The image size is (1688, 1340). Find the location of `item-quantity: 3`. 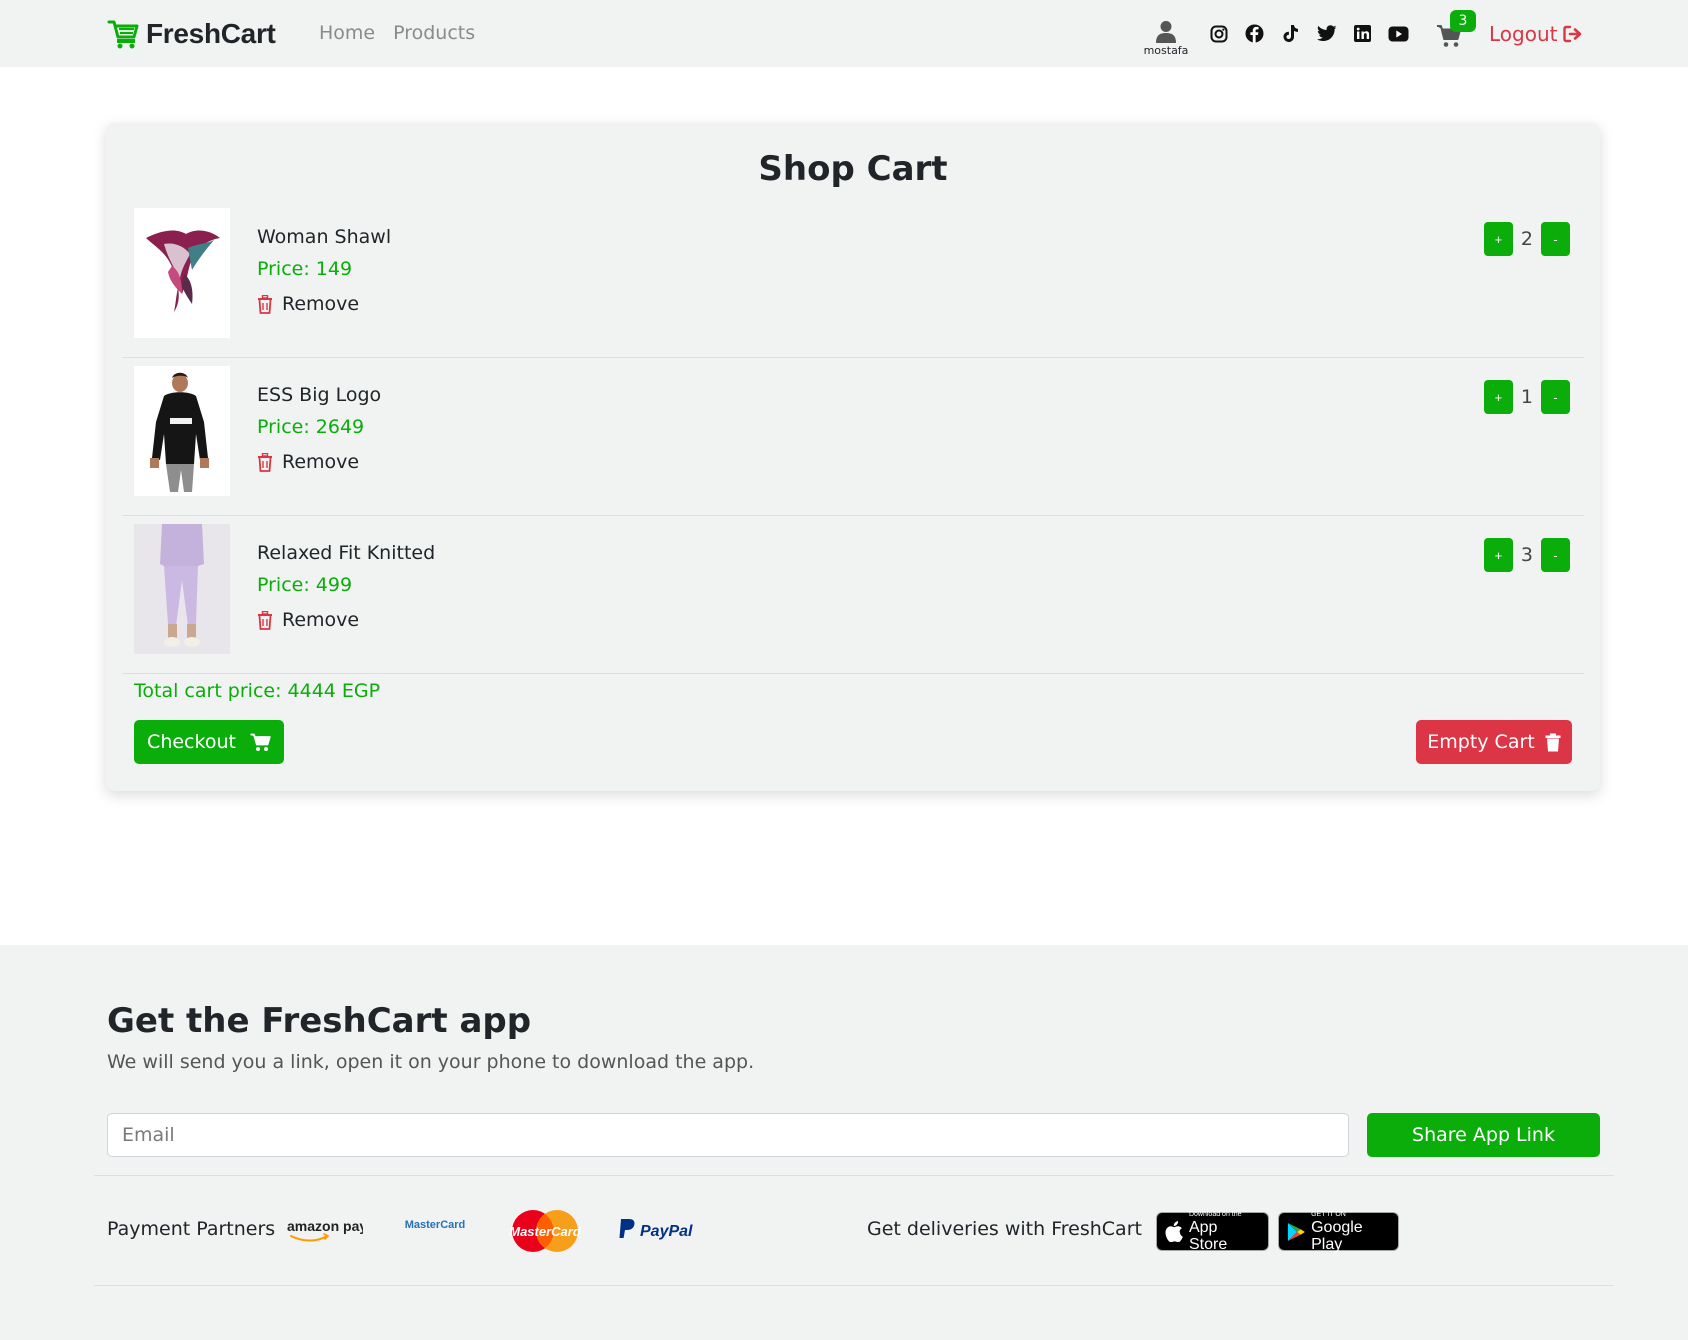

item-quantity: 3 is located at coordinates (1526, 555).